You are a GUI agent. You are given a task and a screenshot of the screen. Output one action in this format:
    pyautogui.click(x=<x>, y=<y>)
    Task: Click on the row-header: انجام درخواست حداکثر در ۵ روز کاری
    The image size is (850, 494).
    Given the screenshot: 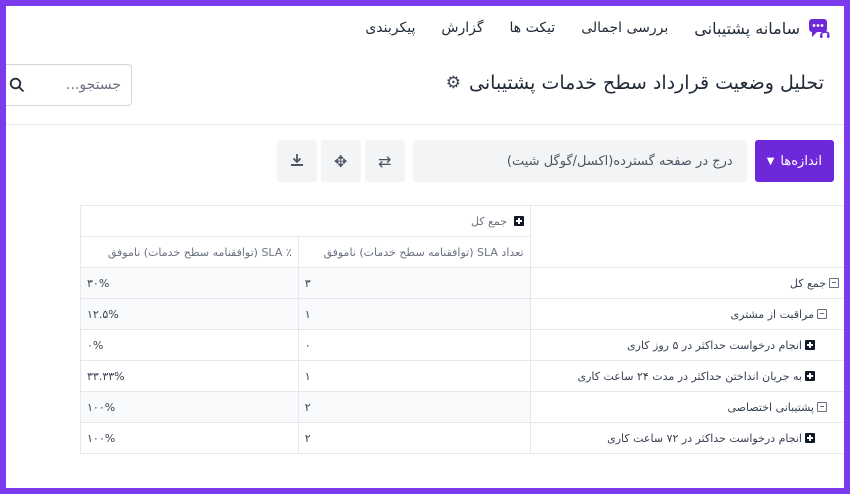 What is the action you would take?
    pyautogui.click(x=686, y=345)
    